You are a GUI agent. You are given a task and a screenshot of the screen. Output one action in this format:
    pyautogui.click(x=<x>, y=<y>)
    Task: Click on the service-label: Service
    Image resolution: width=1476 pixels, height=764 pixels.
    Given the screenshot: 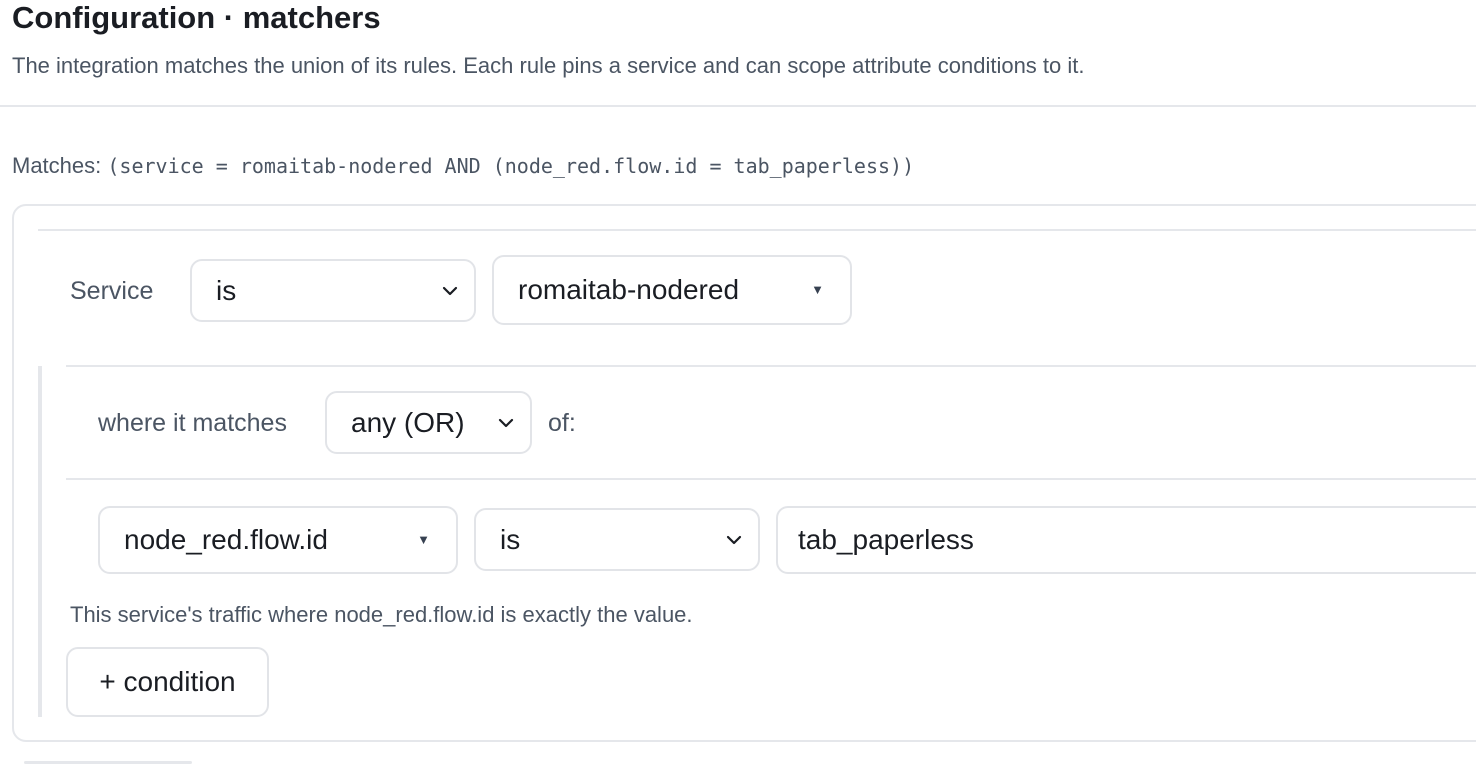 What is the action you would take?
    pyautogui.click(x=112, y=291)
    